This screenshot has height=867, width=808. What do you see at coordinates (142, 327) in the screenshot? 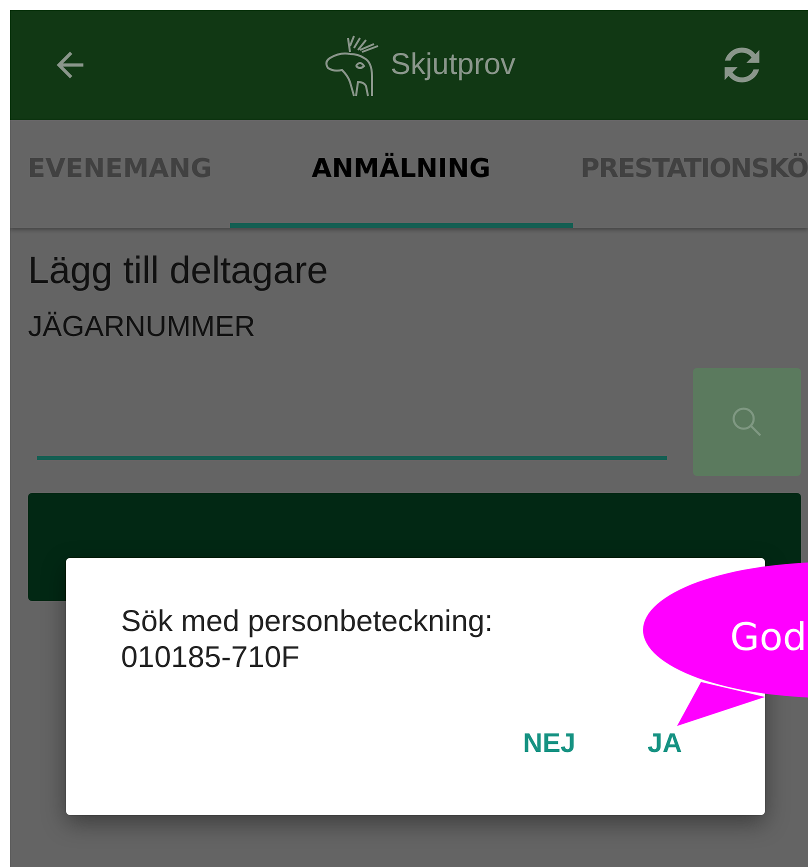
I see `field-label: JÄGARNUMMER` at bounding box center [142, 327].